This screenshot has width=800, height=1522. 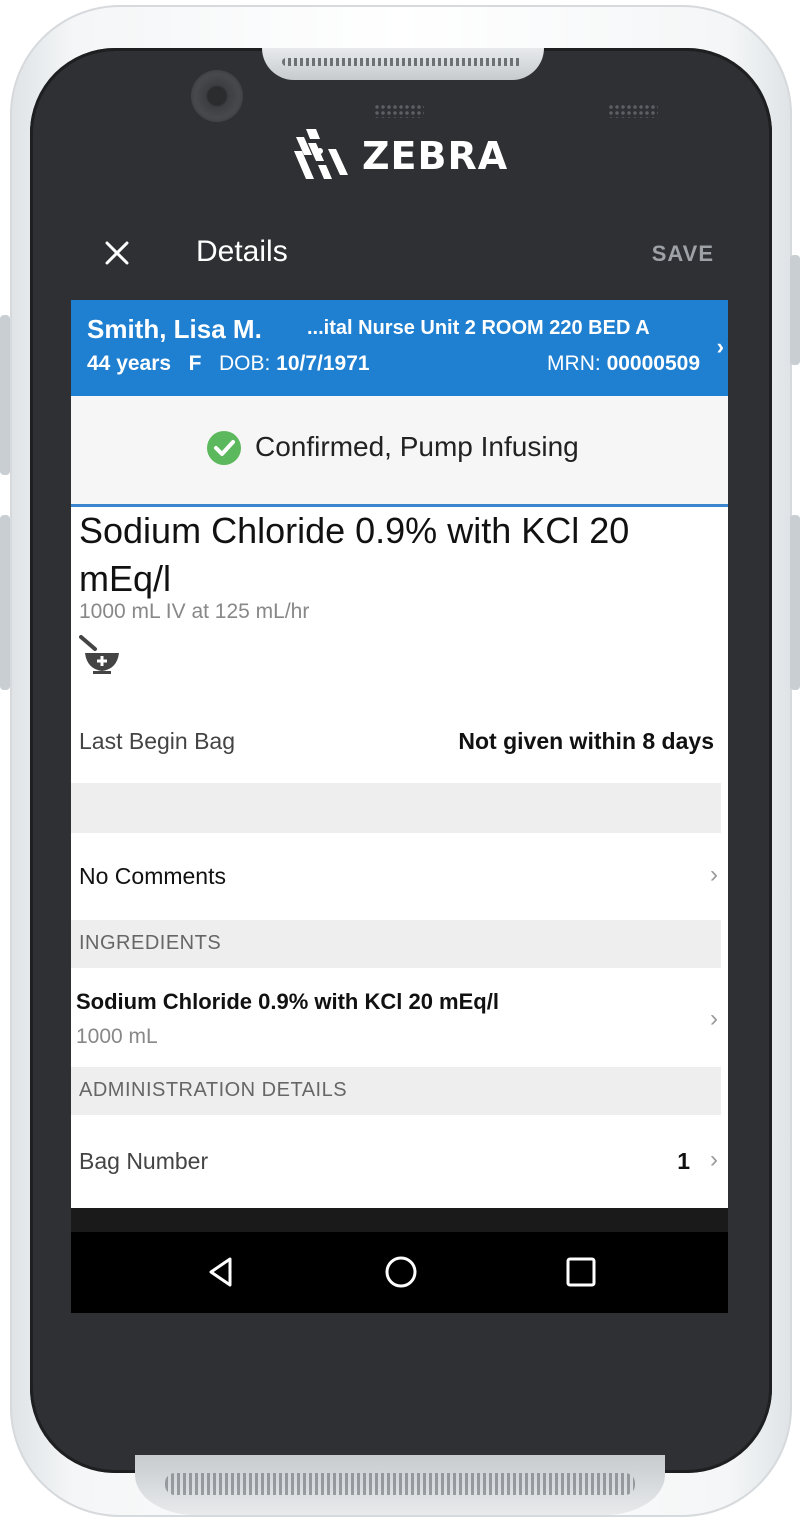 What do you see at coordinates (323, 363) in the screenshot?
I see `patient-dob: 10/7/1971` at bounding box center [323, 363].